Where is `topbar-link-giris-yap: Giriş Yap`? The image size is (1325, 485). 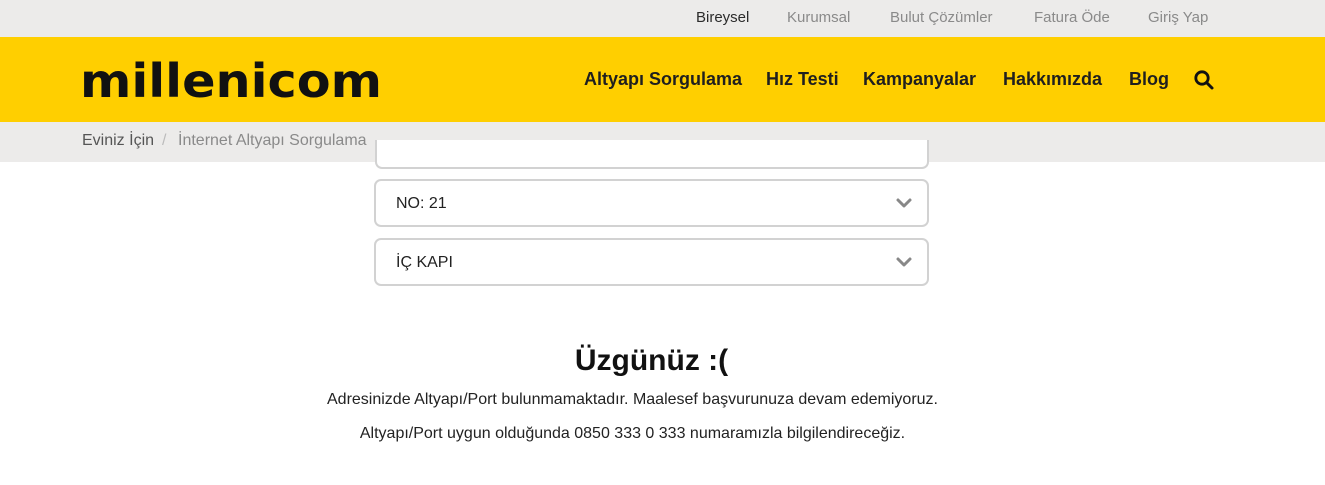 topbar-link-giris-yap: Giriş Yap is located at coordinates (1178, 17).